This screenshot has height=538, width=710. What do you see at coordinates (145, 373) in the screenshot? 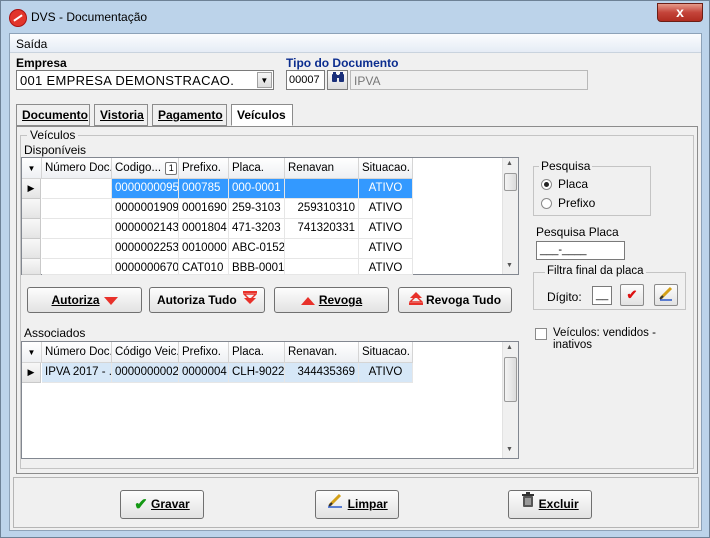
I see `table-cell: 0000000002` at bounding box center [145, 373].